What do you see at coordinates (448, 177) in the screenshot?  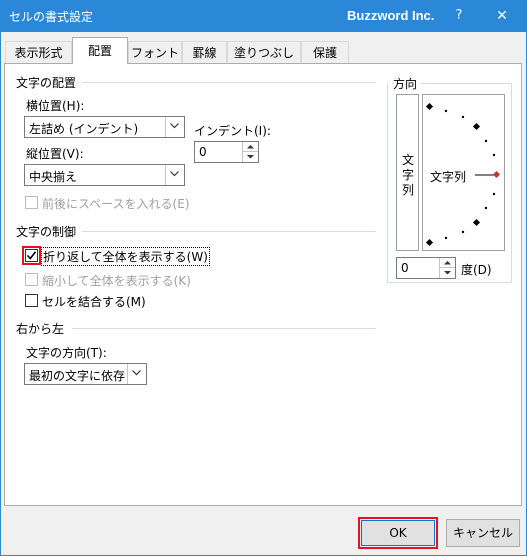 I see `dial-text-label: 文字列` at bounding box center [448, 177].